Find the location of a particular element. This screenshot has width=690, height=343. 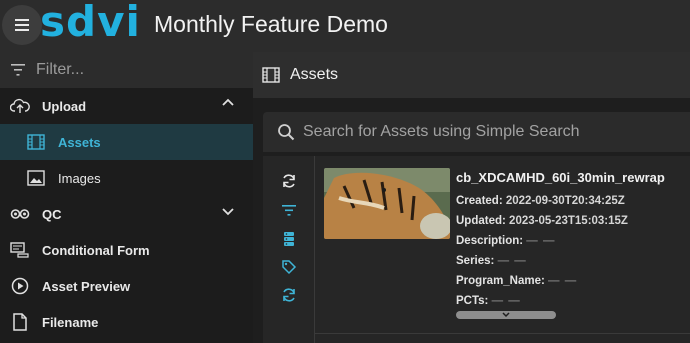

search-input: Search for Assets using Simple Search is located at coordinates (476, 132).